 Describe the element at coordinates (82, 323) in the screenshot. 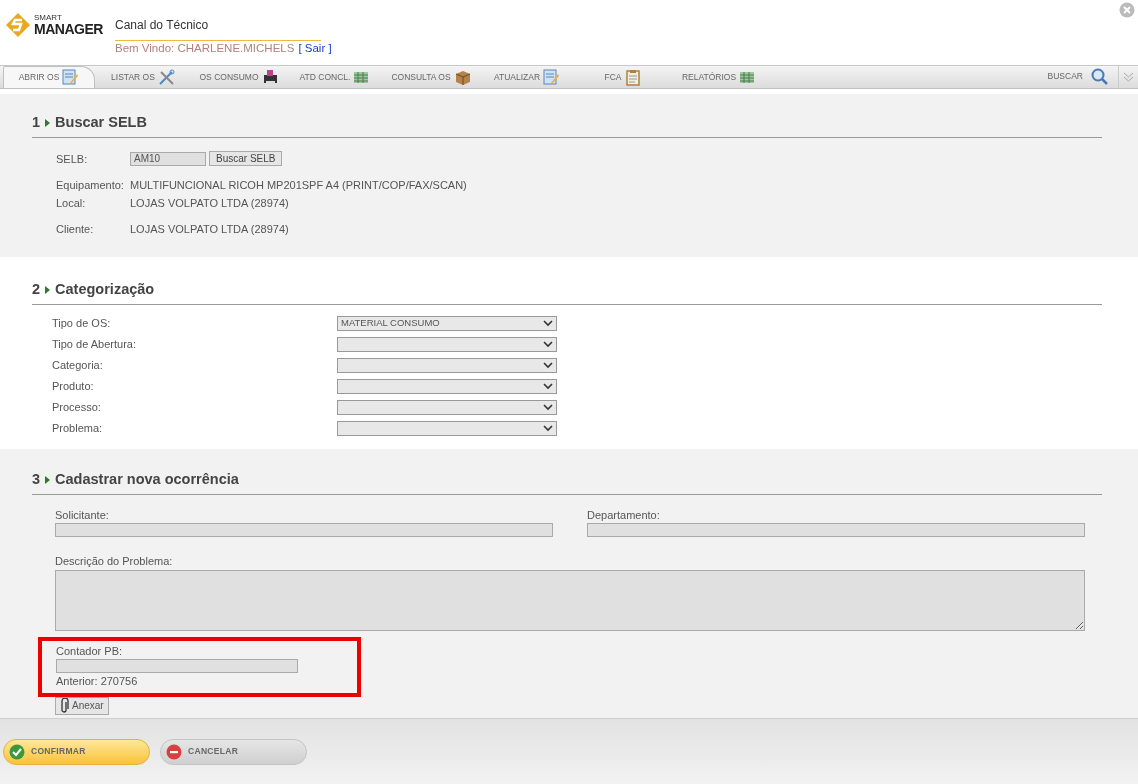

I see `field-label: Tipo de OS:` at that location.